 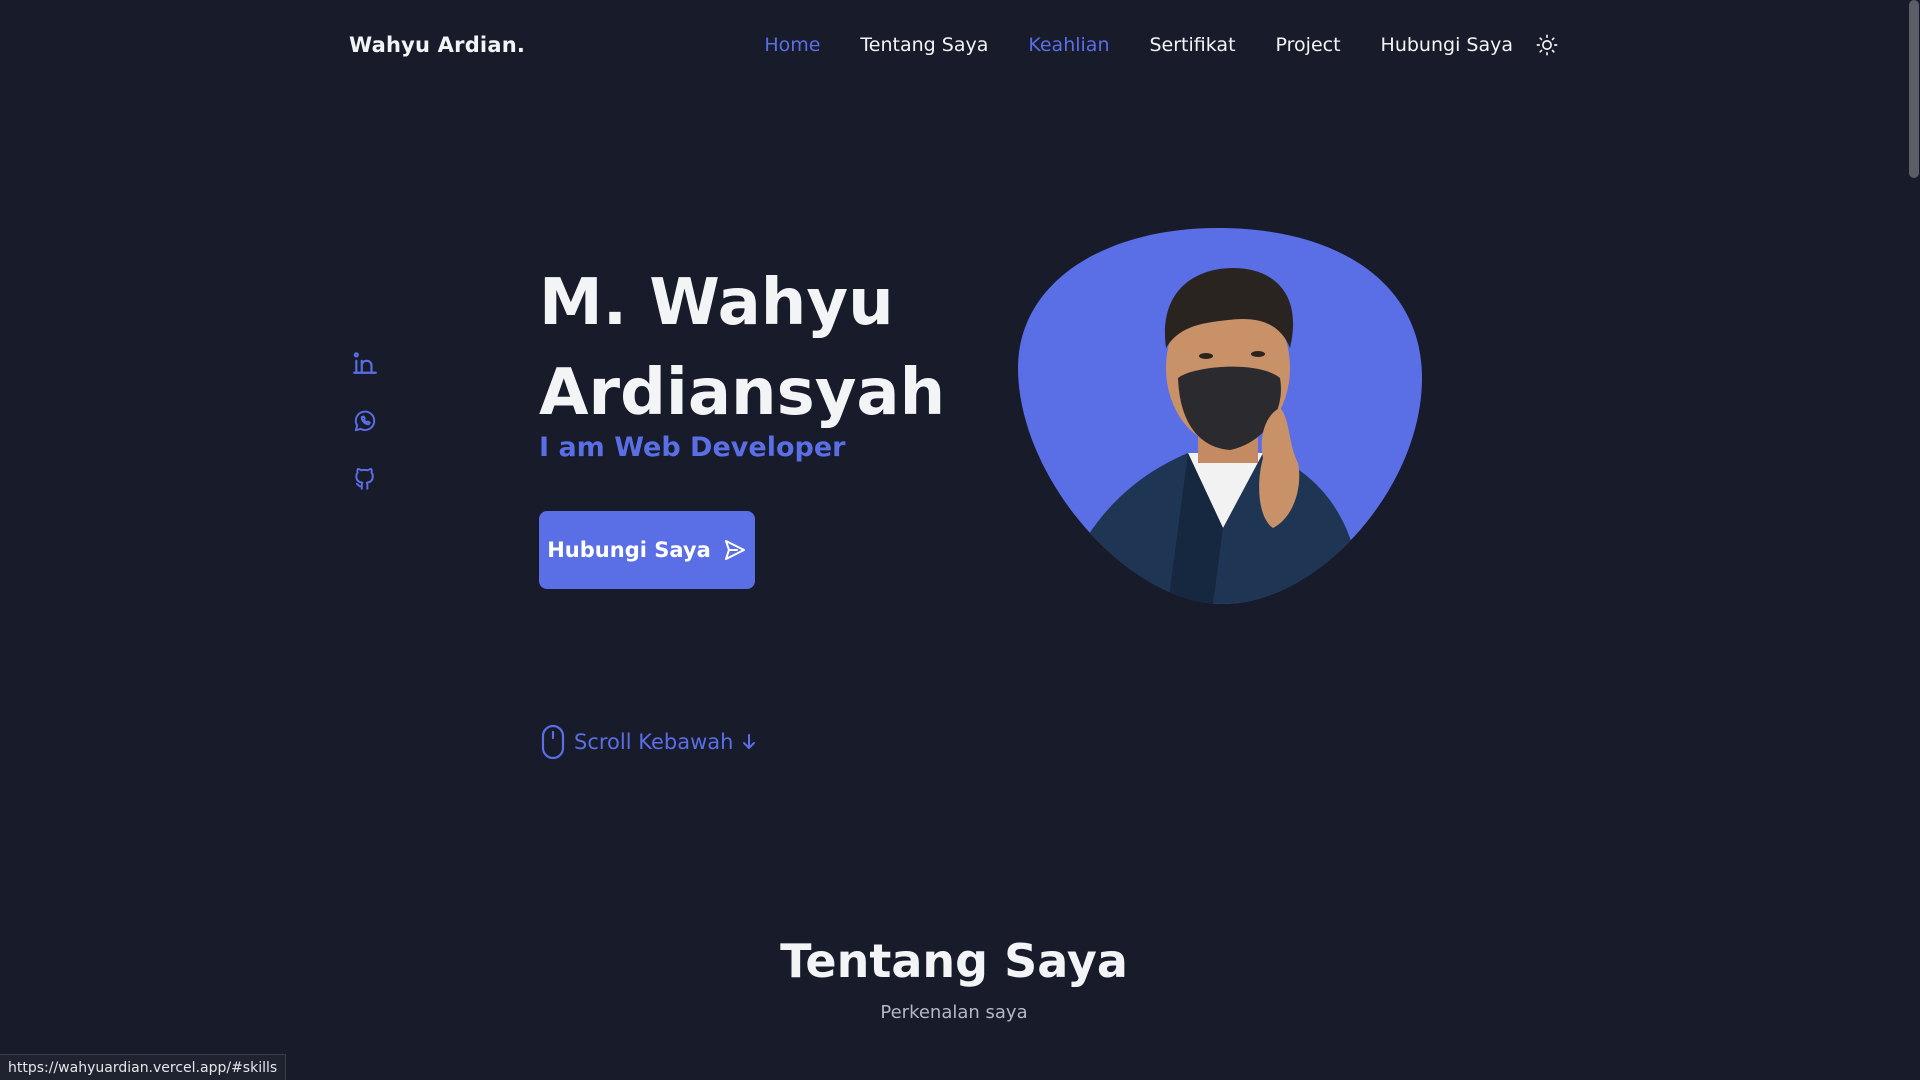 What do you see at coordinates (1447, 45) in the screenshot?
I see `nav-hubungi-saya: Hubungi Saya` at bounding box center [1447, 45].